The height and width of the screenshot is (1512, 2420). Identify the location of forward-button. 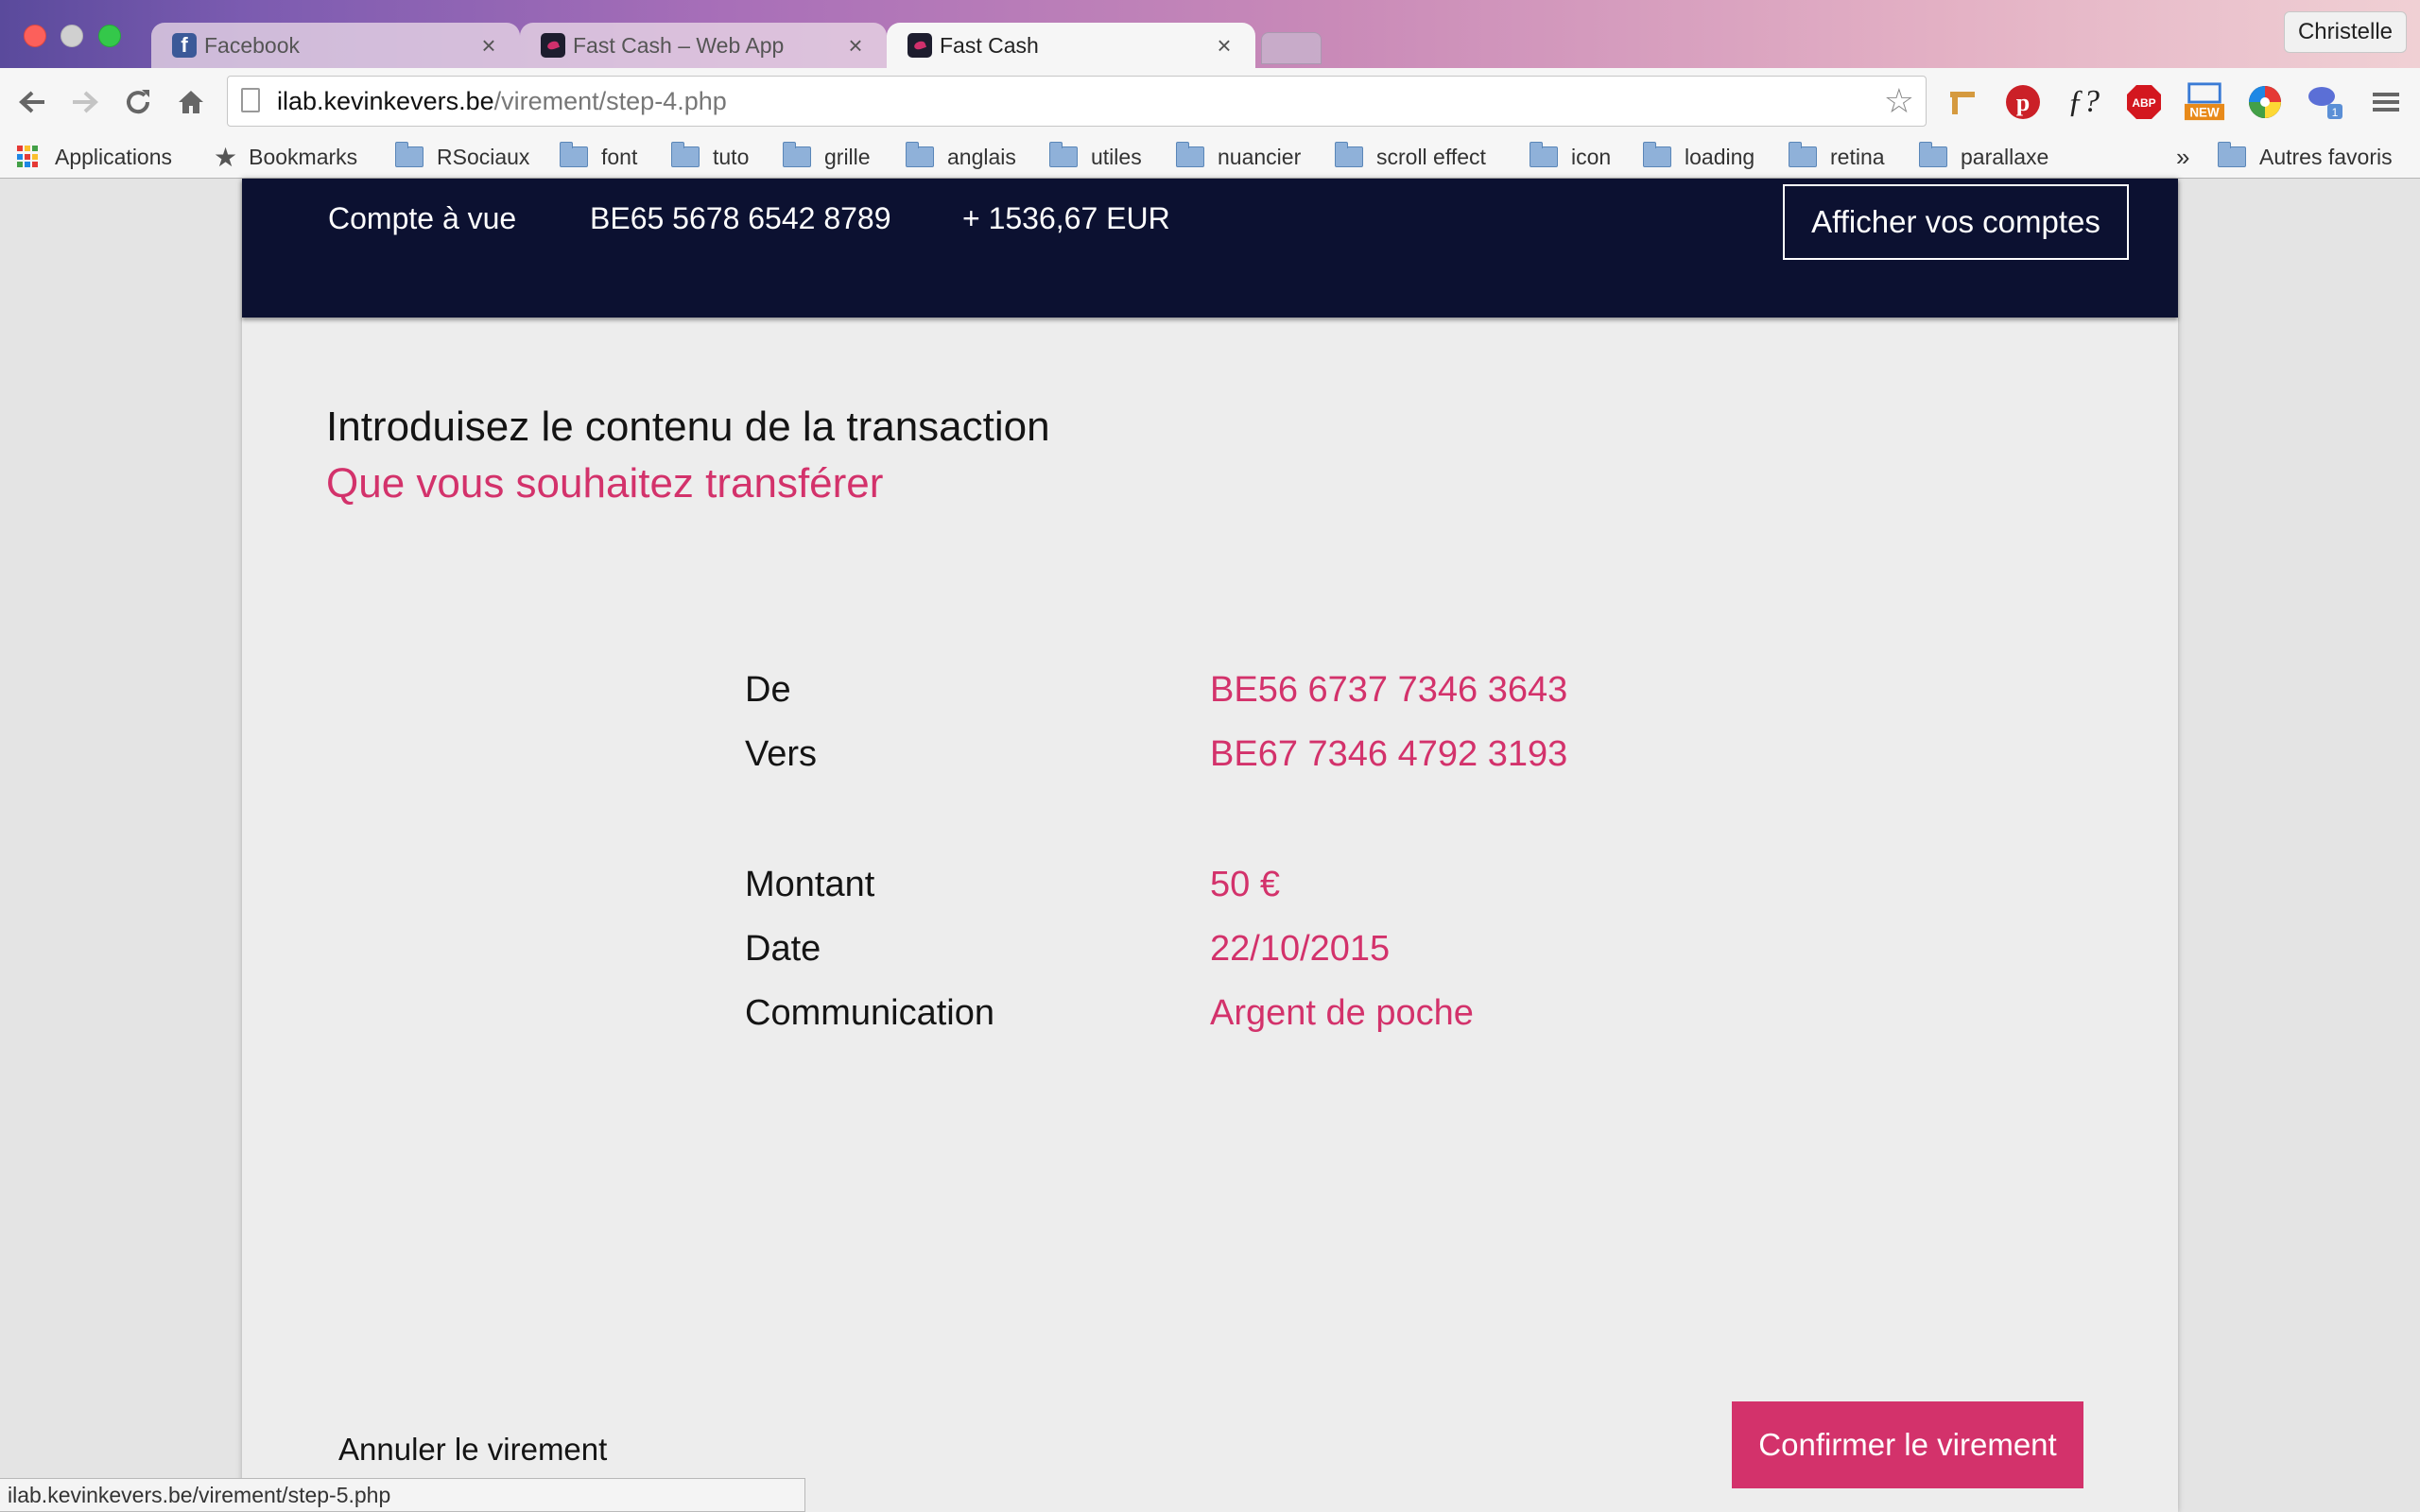
(85, 102).